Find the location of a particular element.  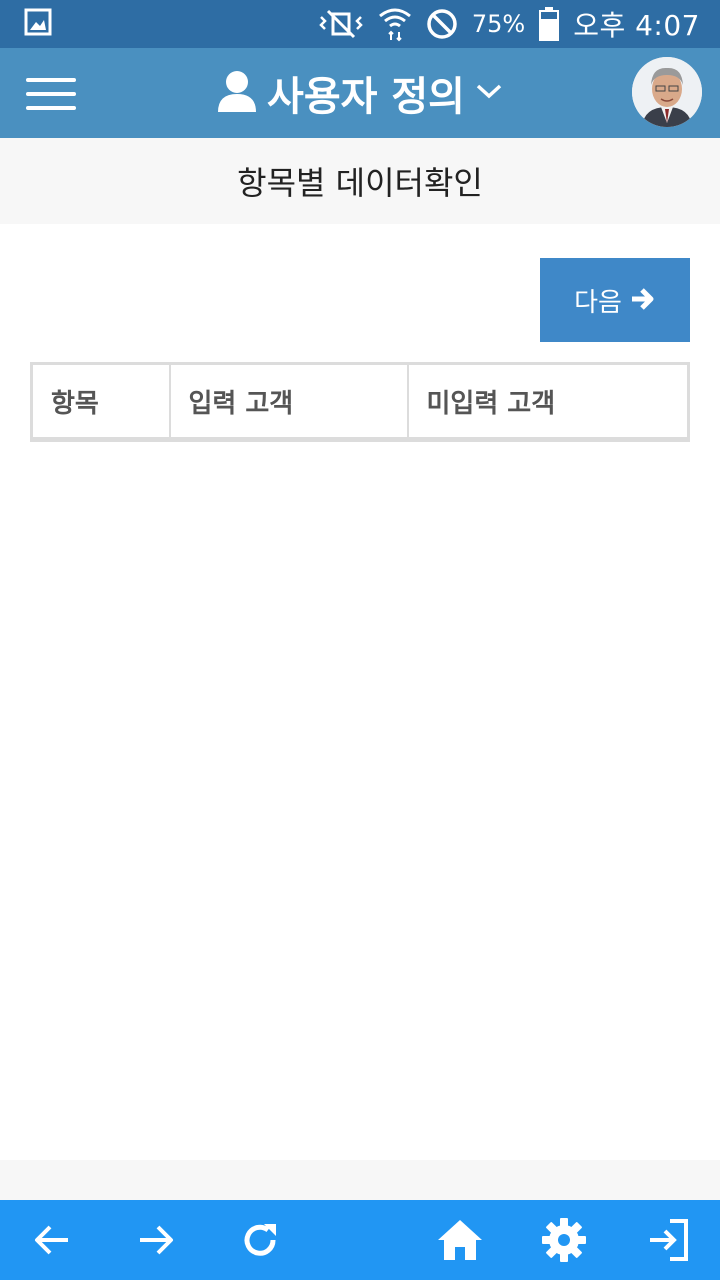

do-not-disturb-icon is located at coordinates (442, 24).